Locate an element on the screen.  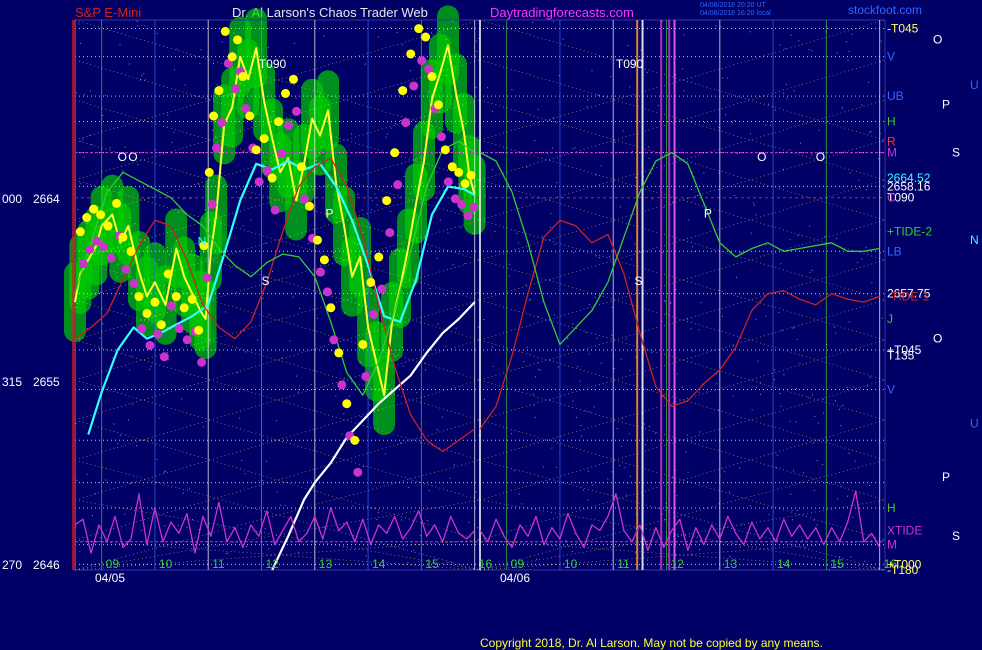
right-level-label: C is located at coordinates (891, 198).